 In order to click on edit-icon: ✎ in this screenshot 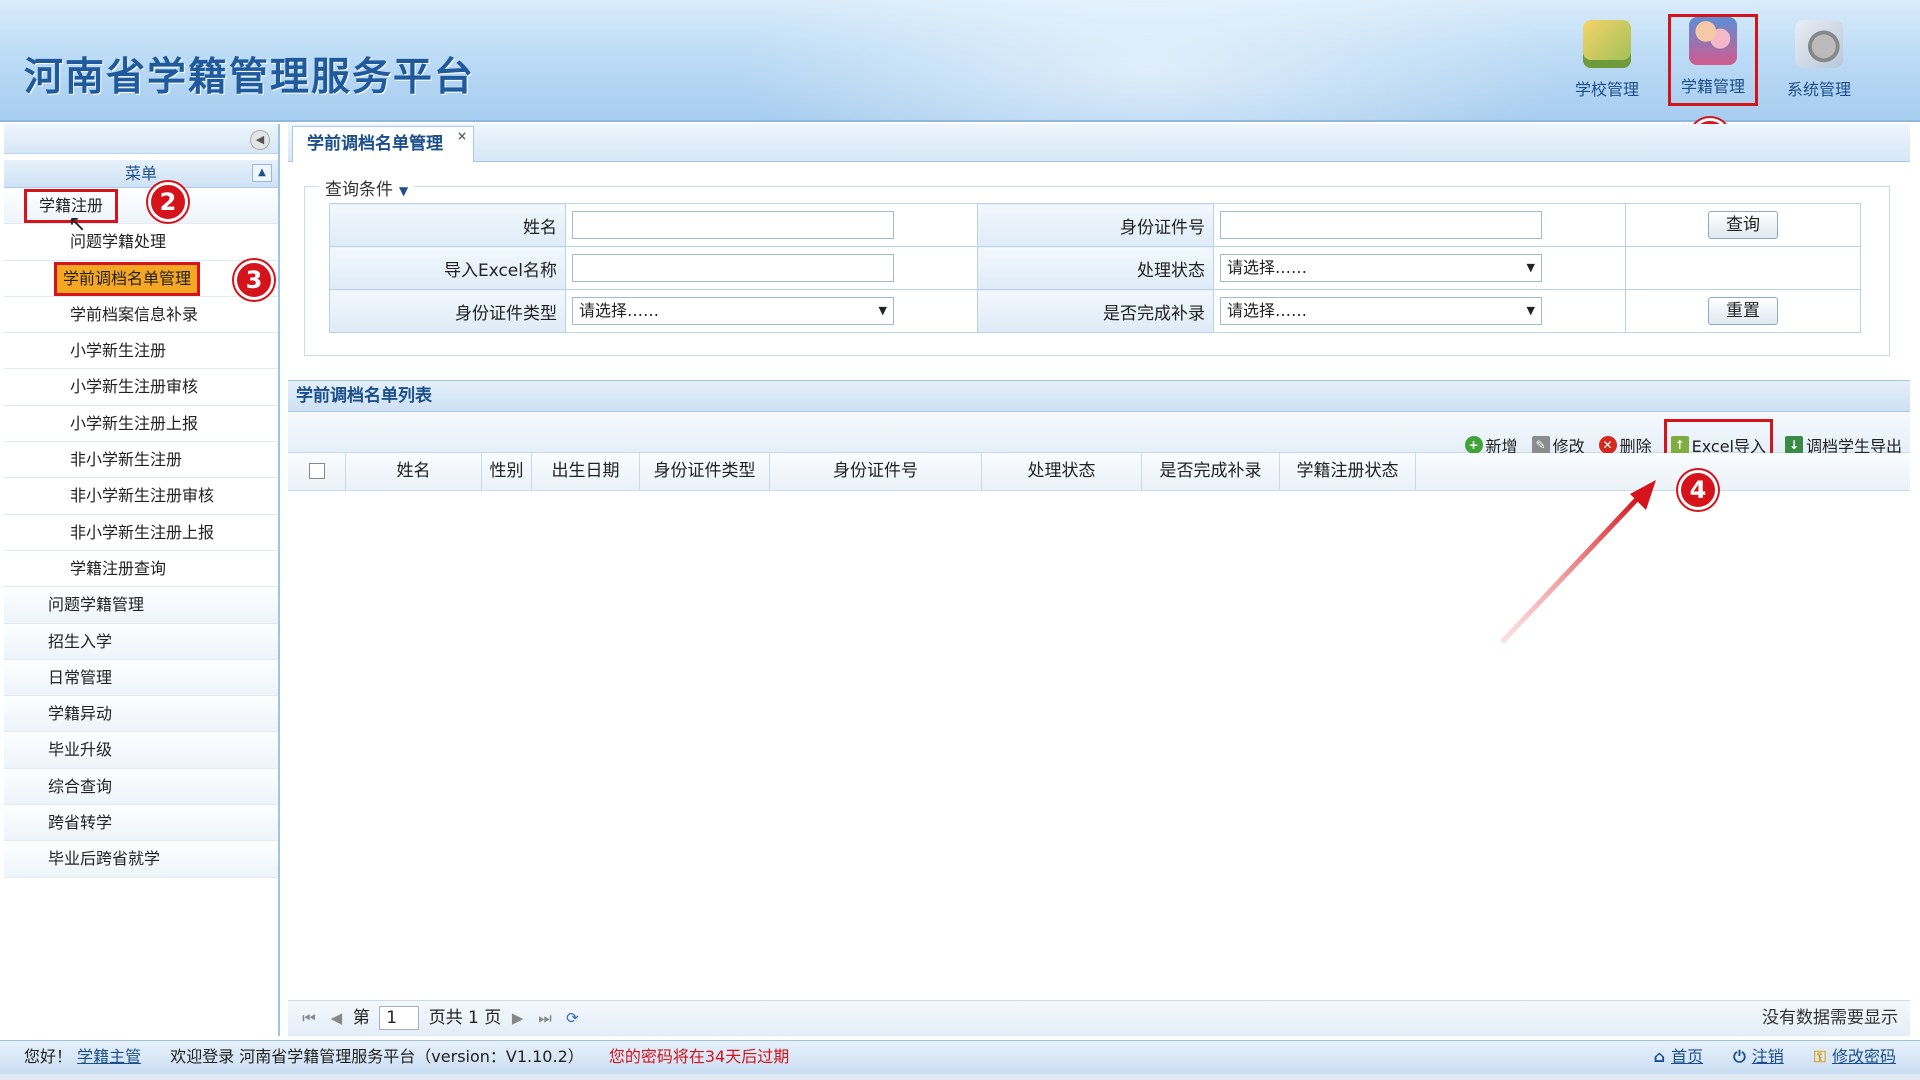, I will do `click(1540, 445)`.